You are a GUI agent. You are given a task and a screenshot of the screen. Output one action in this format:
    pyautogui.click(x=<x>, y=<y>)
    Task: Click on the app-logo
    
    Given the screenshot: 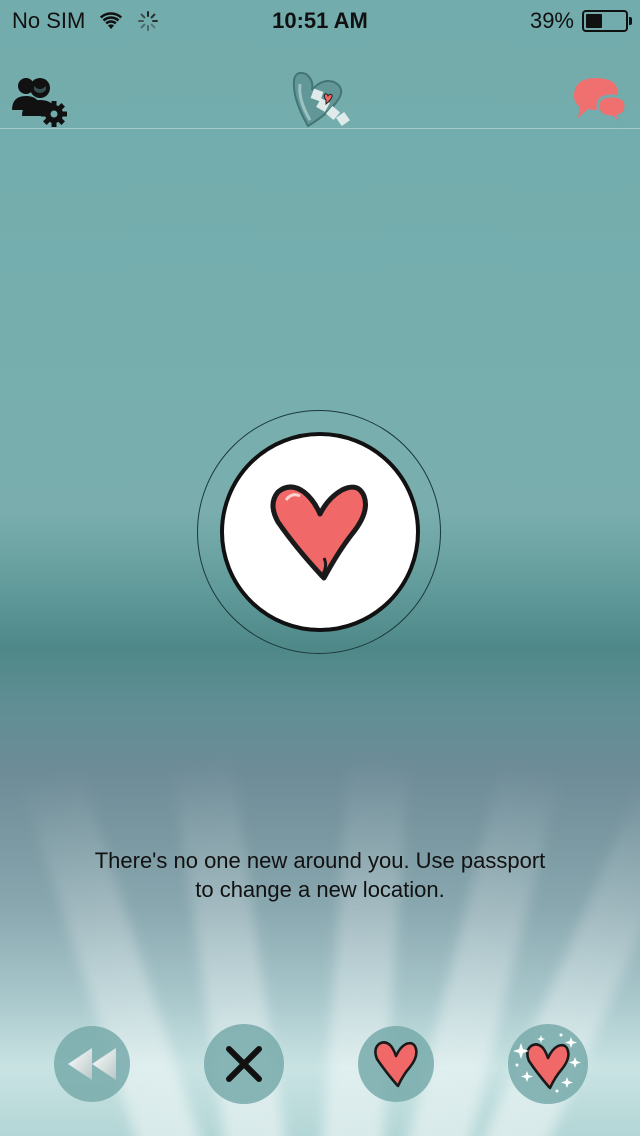 What is the action you would take?
    pyautogui.click(x=321, y=99)
    